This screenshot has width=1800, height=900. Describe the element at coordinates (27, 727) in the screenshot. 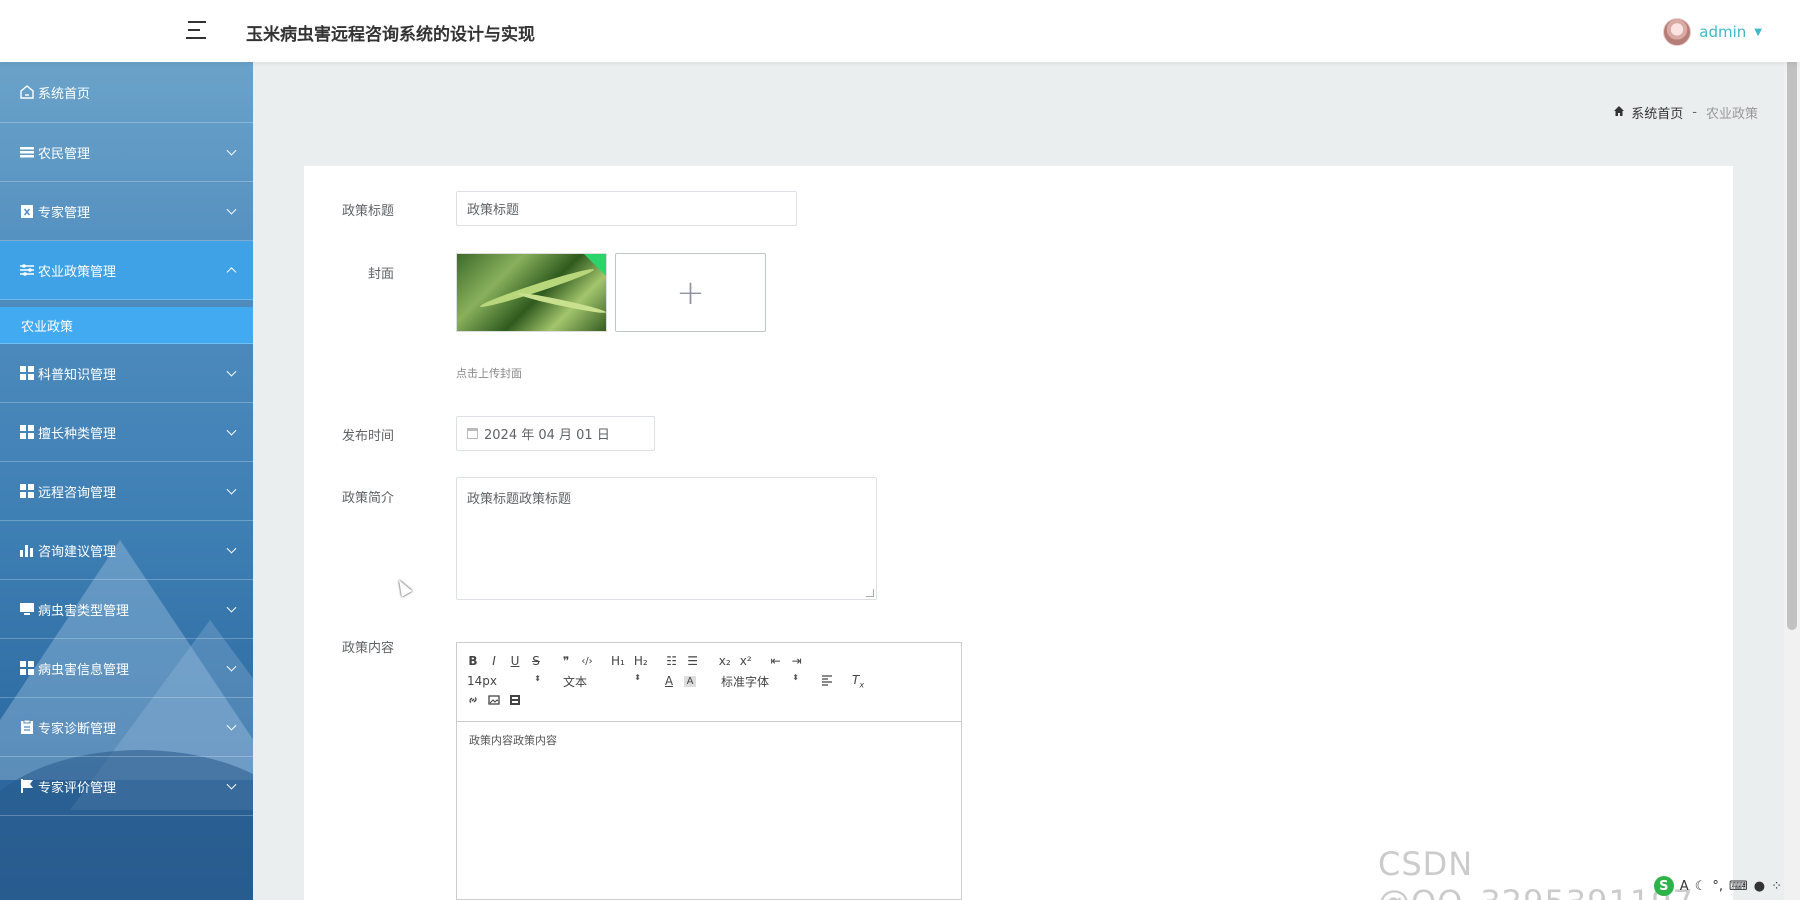

I see `clipboard-icon` at that location.